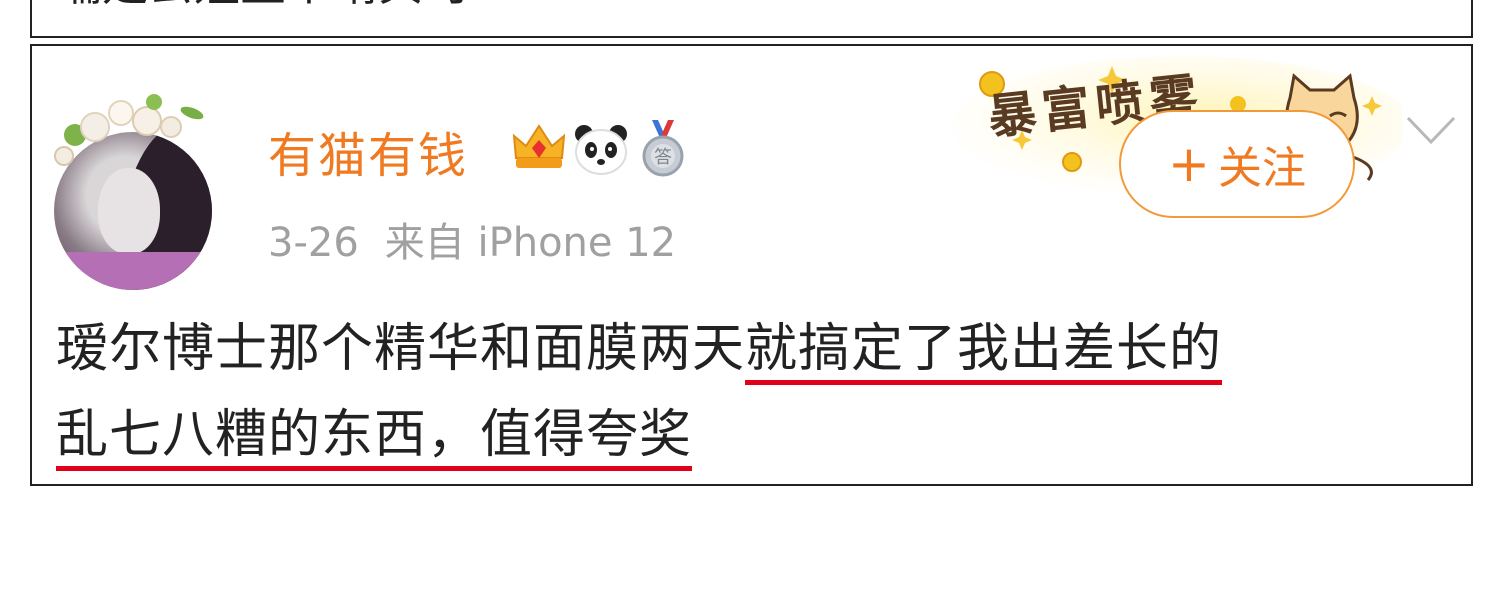 The image size is (1500, 615). Describe the element at coordinates (263, 7) in the screenshot. I see `previous-post-text: 喘是去媪里个晴贝时` at that location.